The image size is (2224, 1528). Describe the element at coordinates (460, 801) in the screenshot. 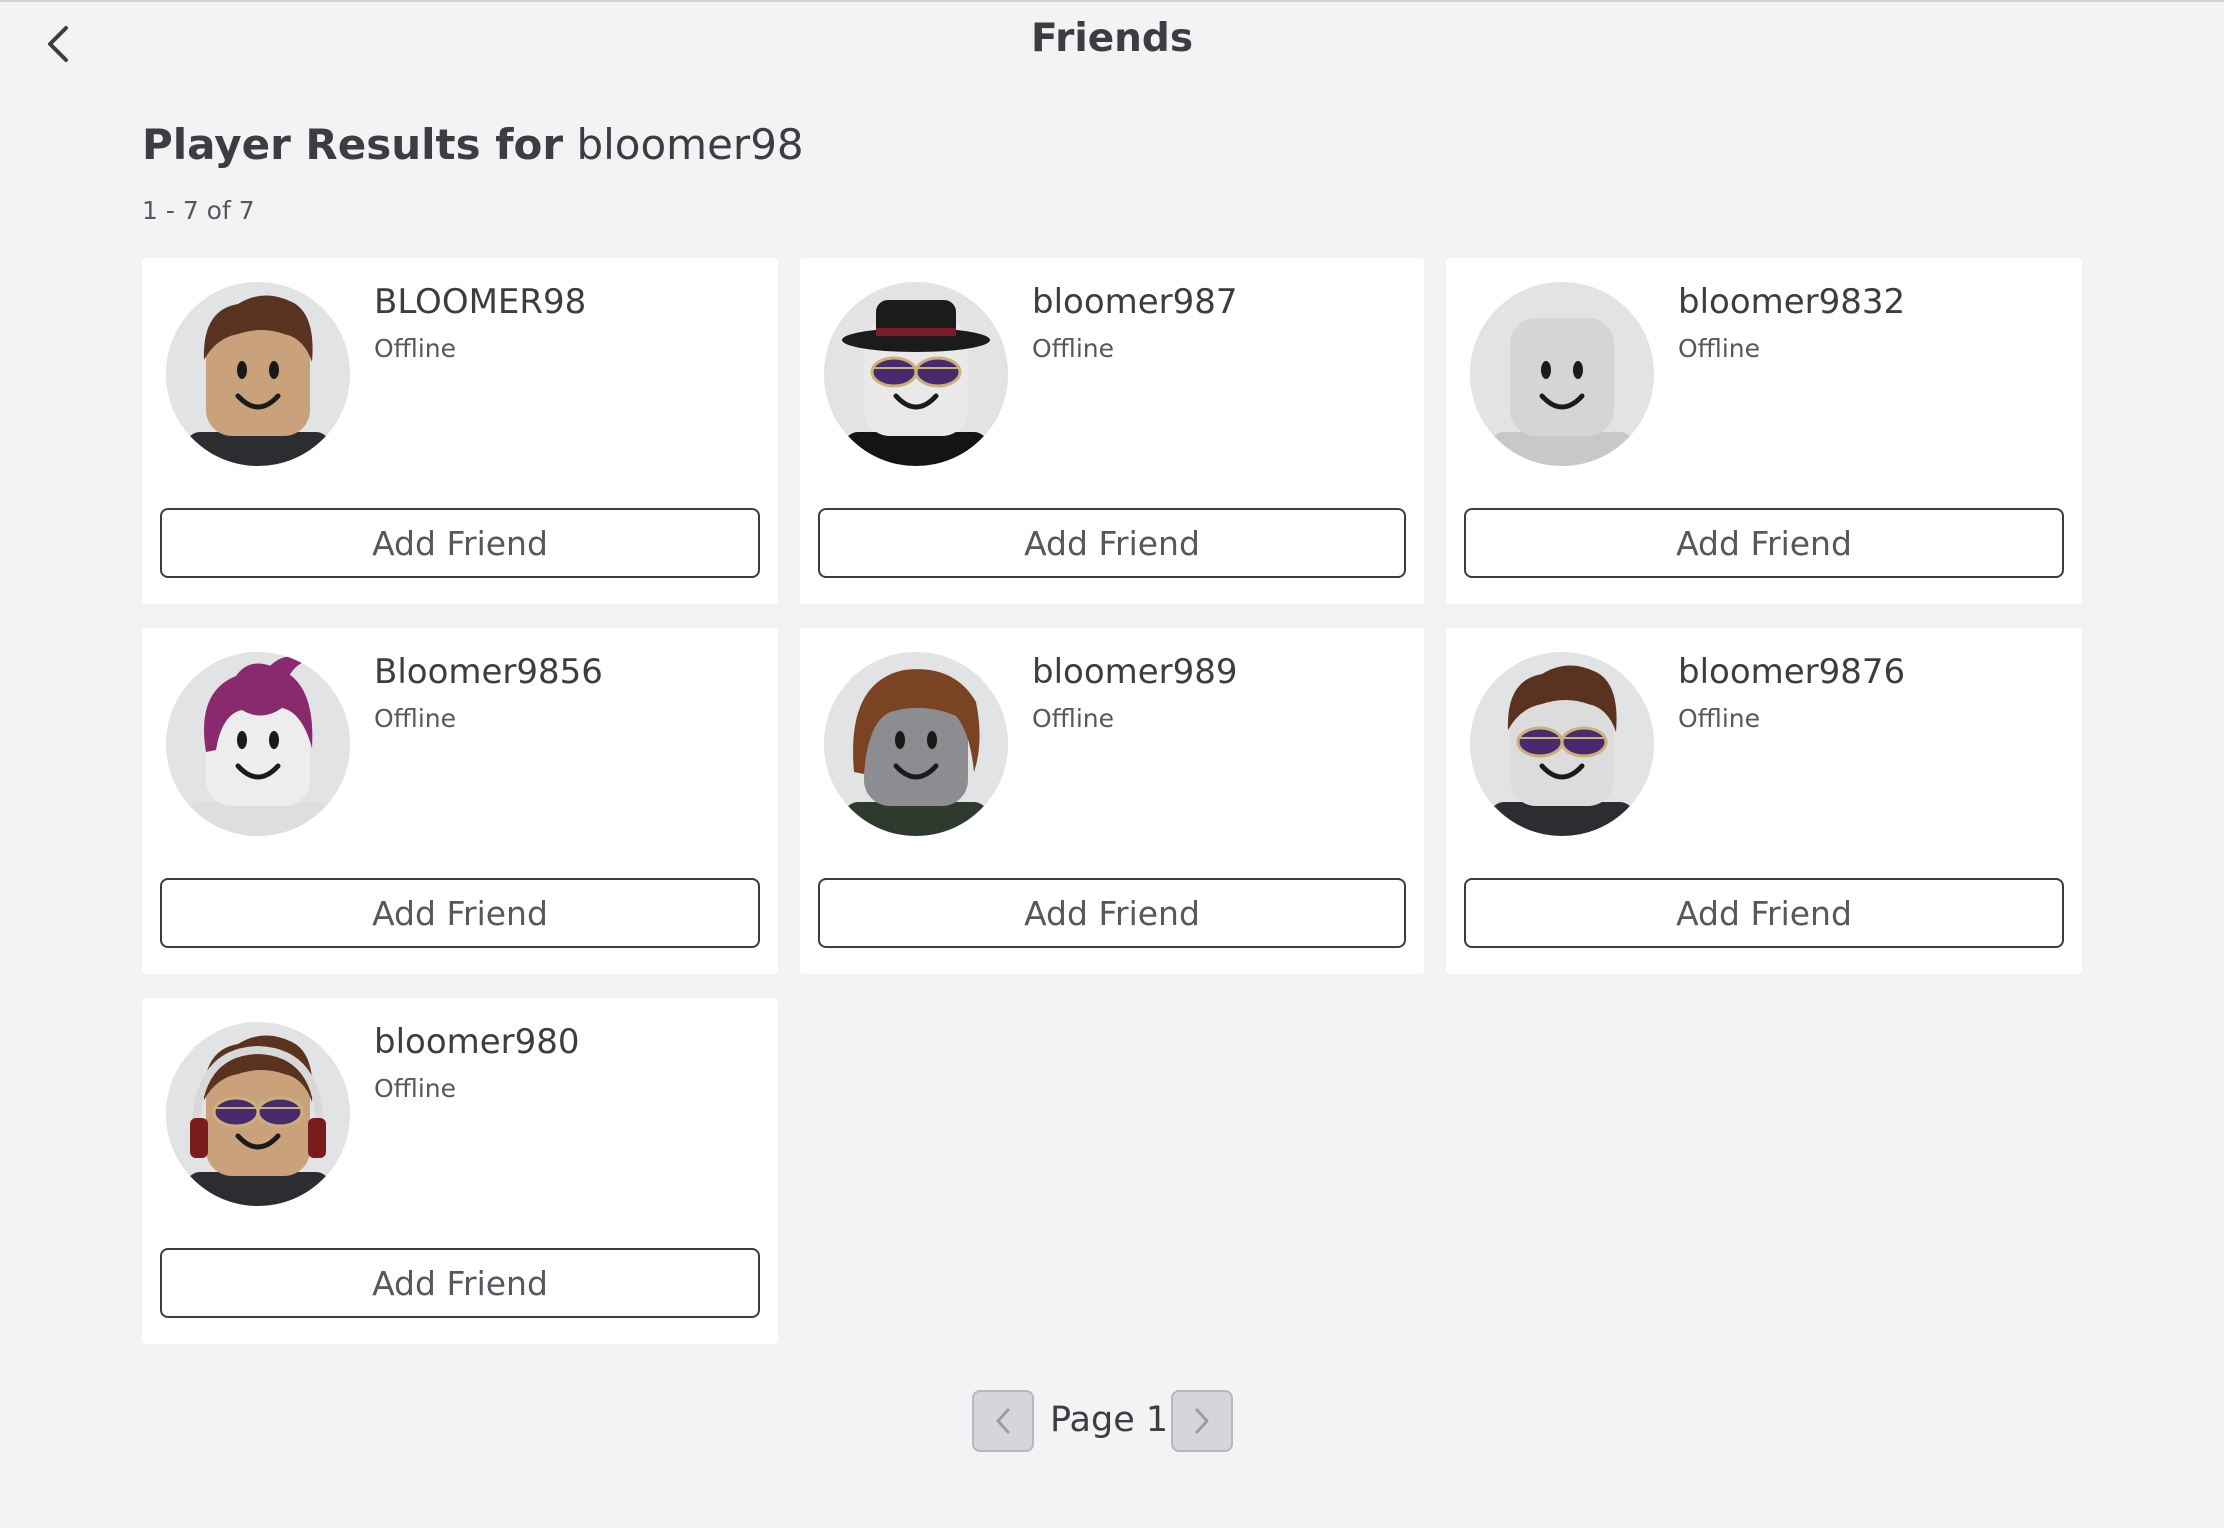

I see `player-card: Bloomer9856 Offline Add Friend` at that location.